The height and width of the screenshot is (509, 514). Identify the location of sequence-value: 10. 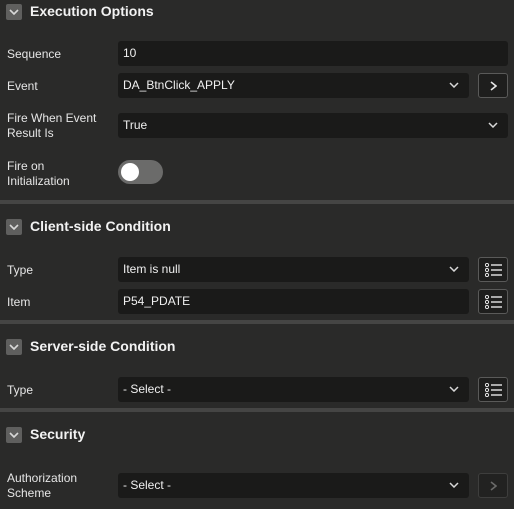
(130, 53).